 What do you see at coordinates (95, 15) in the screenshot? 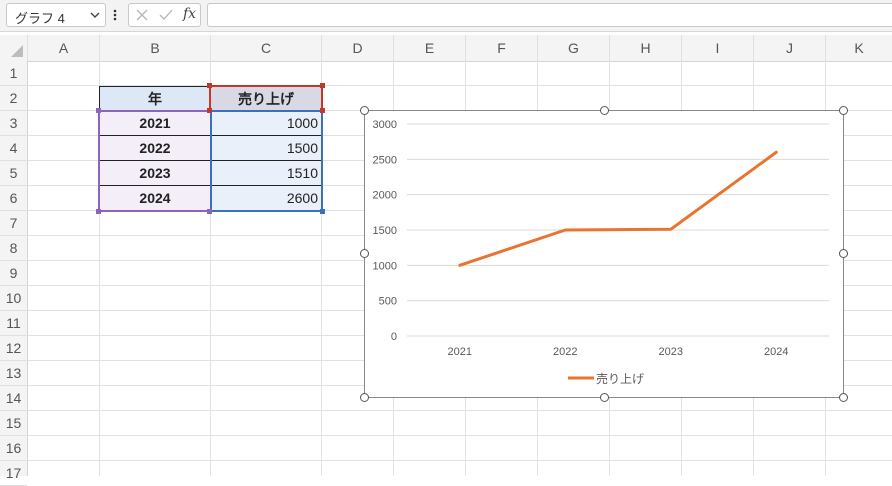
I see `chevron-down-icon` at bounding box center [95, 15].